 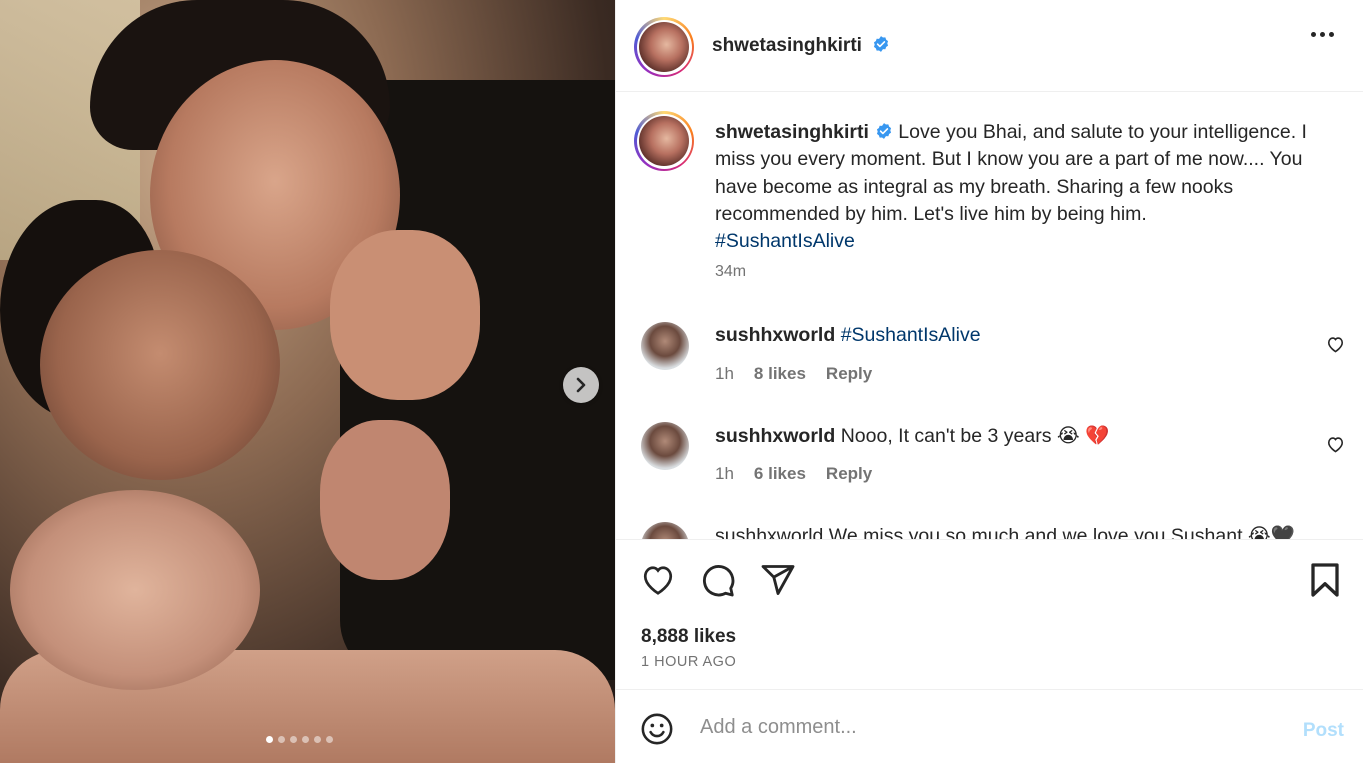 I want to click on caption-hashtag-link: #SushantIsAlive, so click(x=785, y=241).